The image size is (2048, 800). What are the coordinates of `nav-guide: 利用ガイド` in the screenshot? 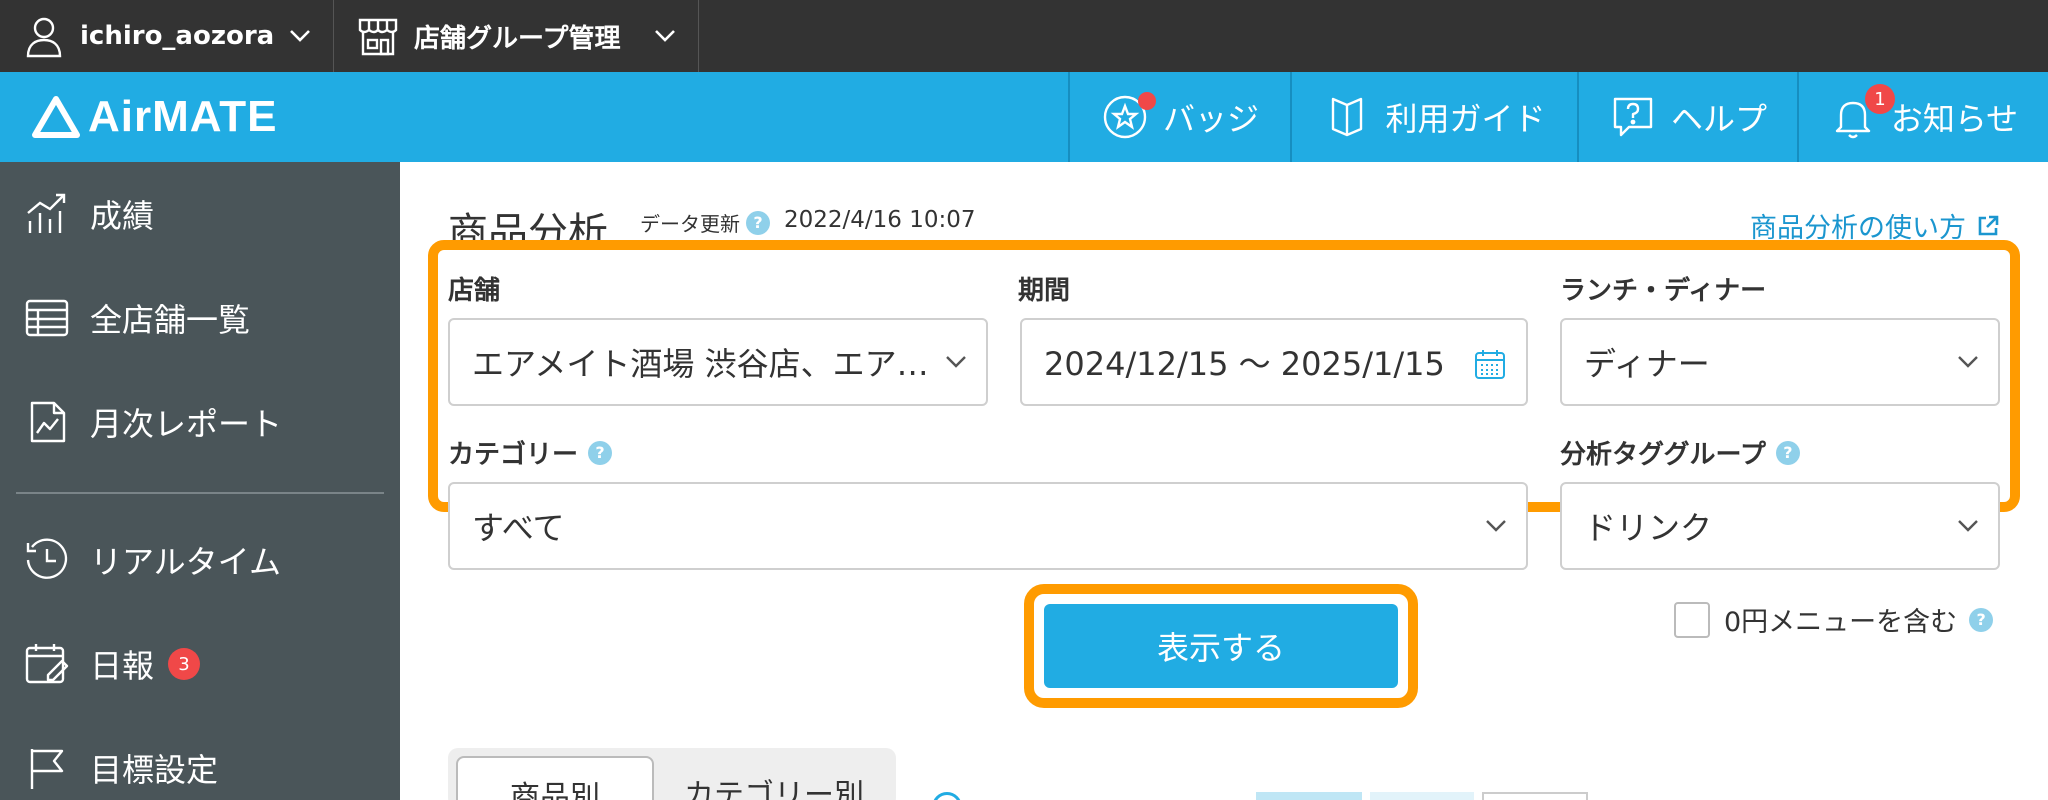 It's located at (1433, 117).